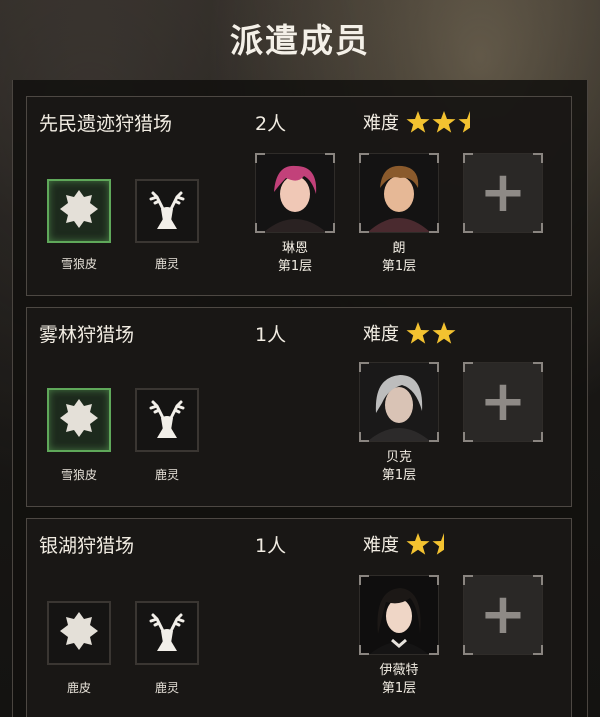 Image resolution: width=600 pixels, height=717 pixels. I want to click on screen-title: 派遣成员, so click(300, 40).